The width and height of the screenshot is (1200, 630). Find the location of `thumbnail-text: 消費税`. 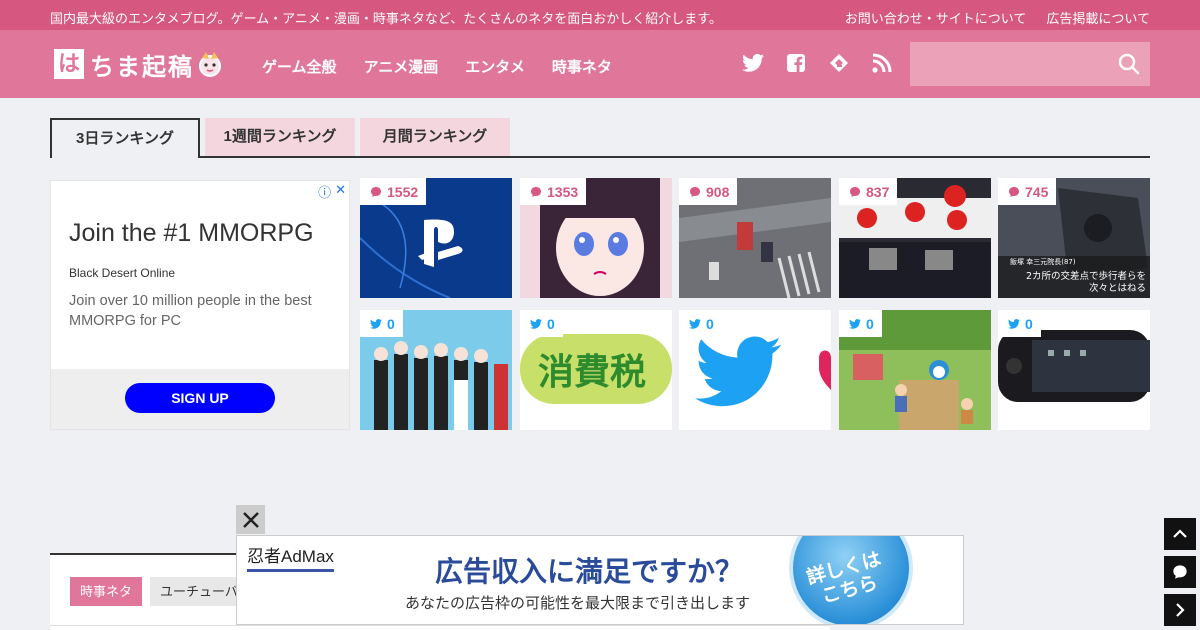

thumbnail-text: 消費税 is located at coordinates (592, 372).